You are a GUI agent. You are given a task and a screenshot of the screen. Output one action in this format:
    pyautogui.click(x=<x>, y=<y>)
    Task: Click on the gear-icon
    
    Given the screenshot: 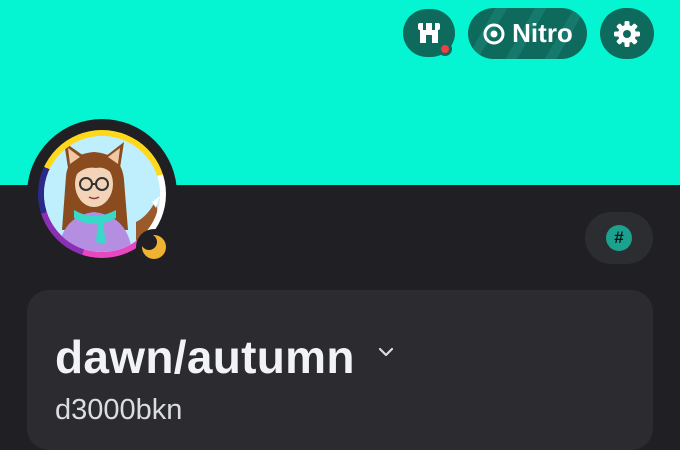 What is the action you would take?
    pyautogui.click(x=627, y=33)
    